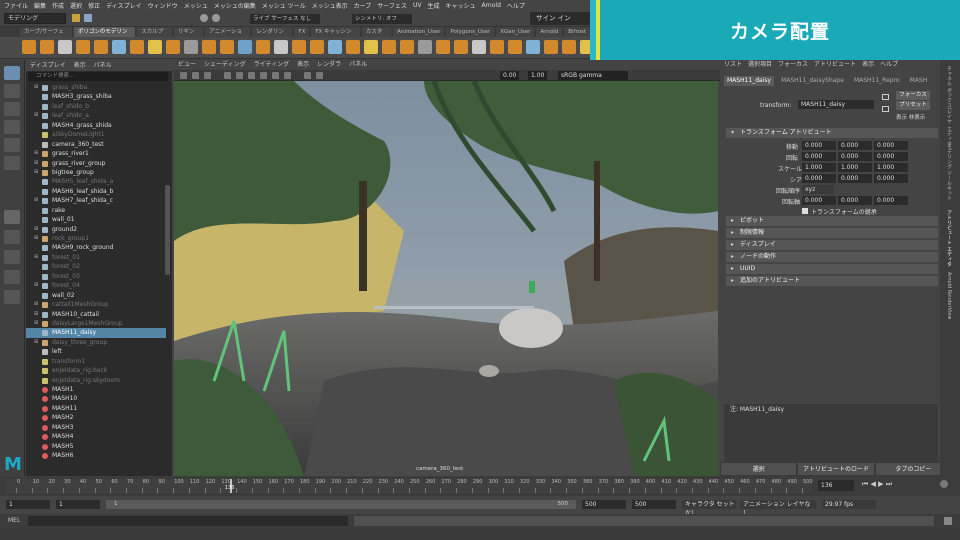 Image resolution: width=960 pixels, height=540 pixels. Describe the element at coordinates (948, 521) in the screenshot. I see `script-editor-icon` at that location.